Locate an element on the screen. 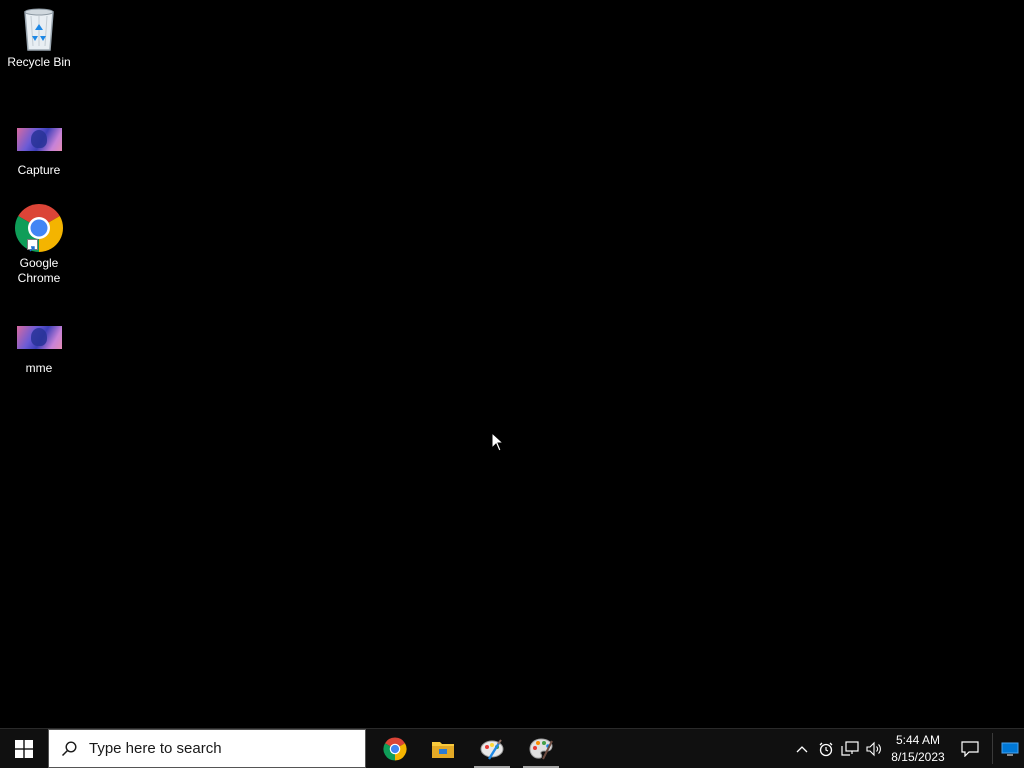 This screenshot has height=768, width=1024. tray-recorder-button is located at coordinates (826, 748).